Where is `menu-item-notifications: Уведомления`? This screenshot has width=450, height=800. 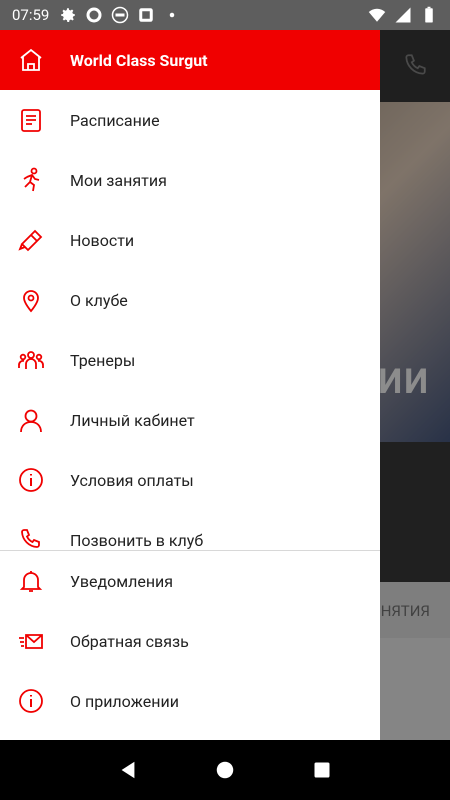
menu-item-notifications: Уведомления is located at coordinates (190, 581).